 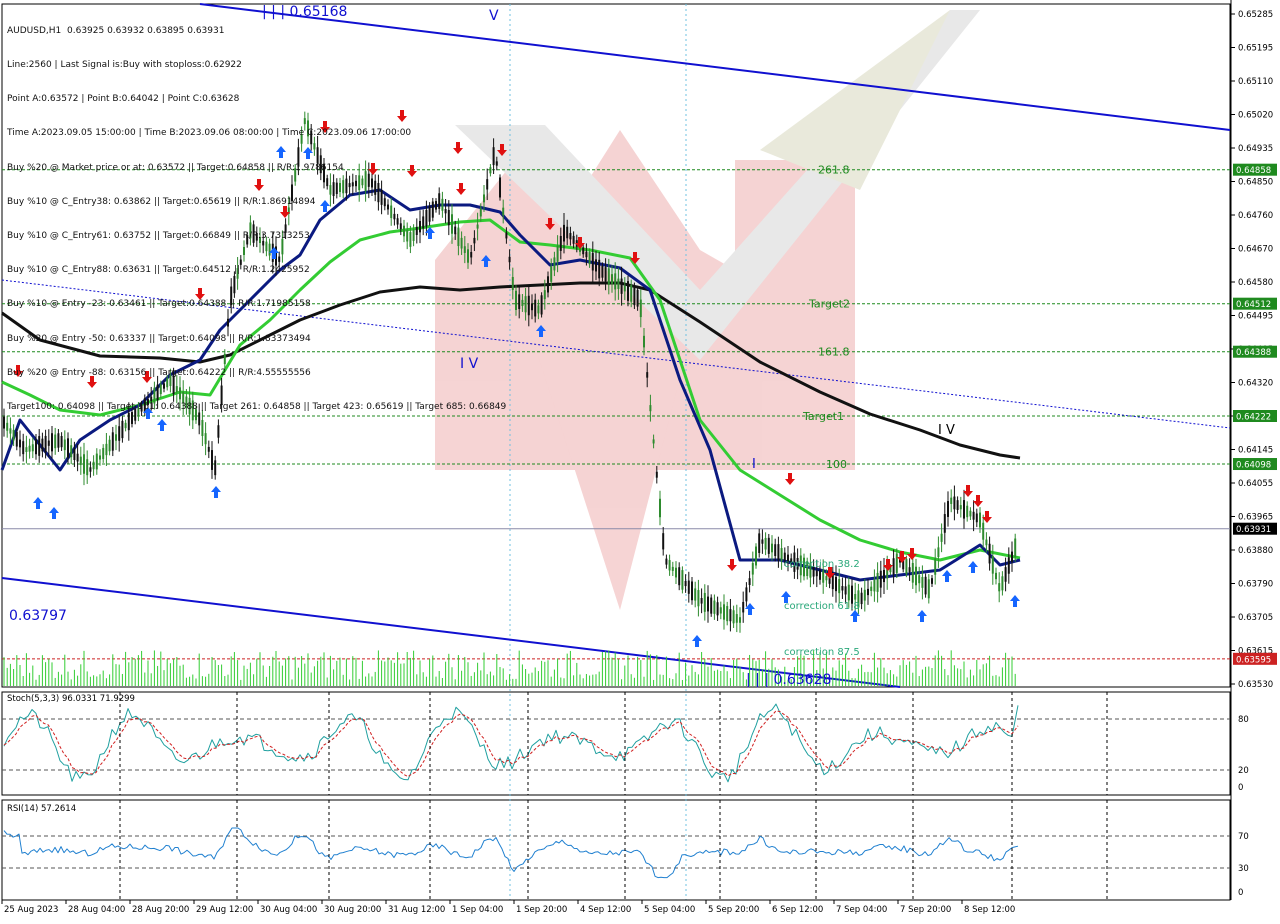 I want to click on time-tick-label: 4 Sep 12:00, so click(x=605, y=910).